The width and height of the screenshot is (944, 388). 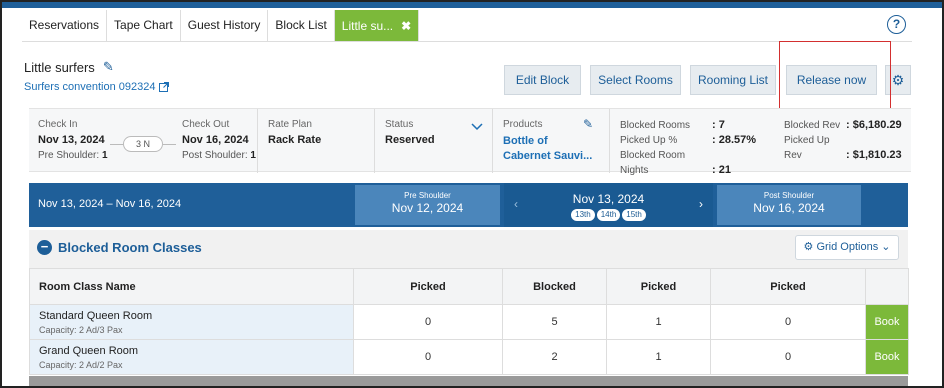 I want to click on block-date-range: Nov 13, 2024 – Nov 16, 2024, so click(x=110, y=204).